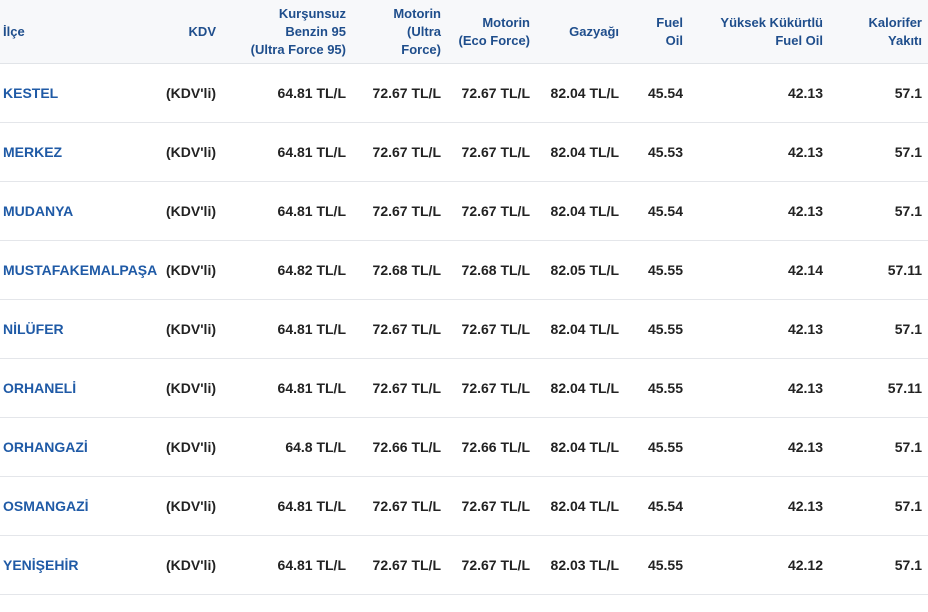 This screenshot has height=612, width=928. Describe the element at coordinates (281, 31) in the screenshot. I see `header-unleaded-95: Kurşunsuz Benzin 95 (Ultra Force 95)` at that location.